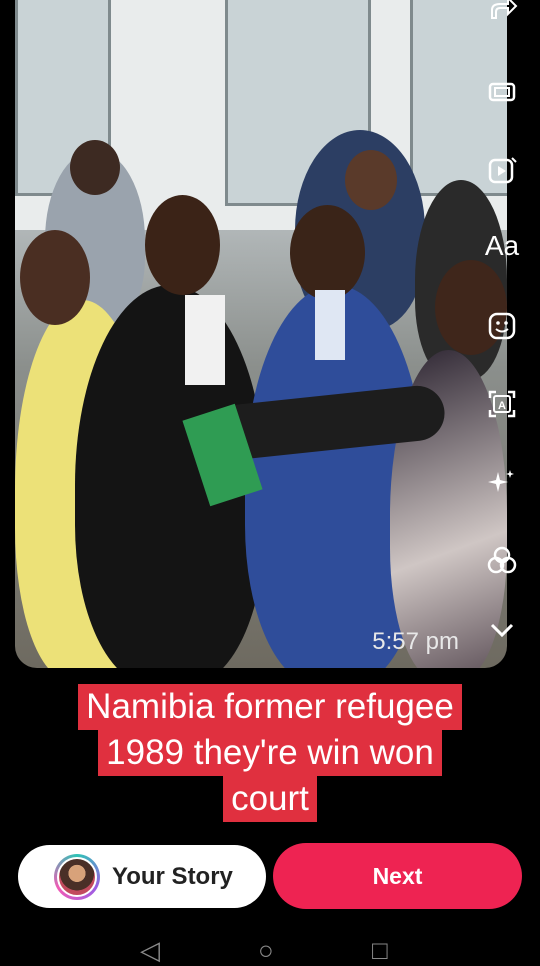  I want to click on text-icon-label: Aa, so click(502, 245).